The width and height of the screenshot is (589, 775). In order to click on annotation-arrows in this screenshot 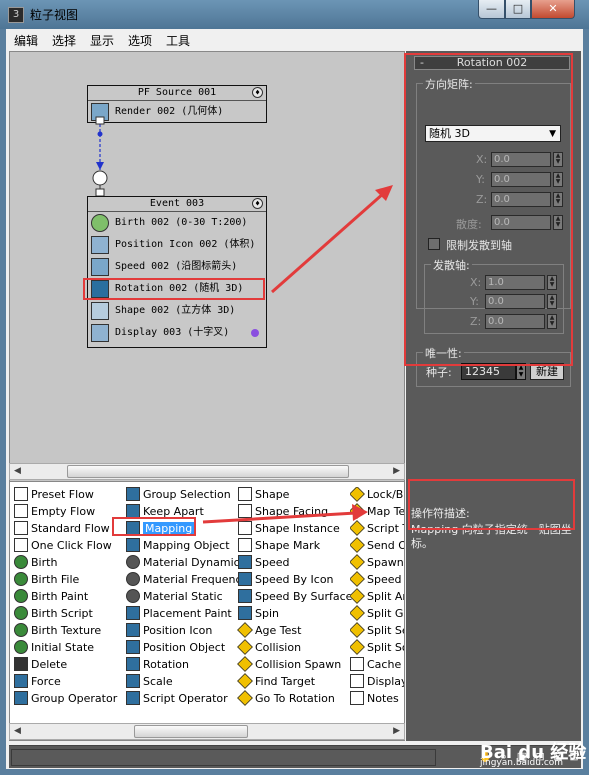, I will do `click(297, 354)`.